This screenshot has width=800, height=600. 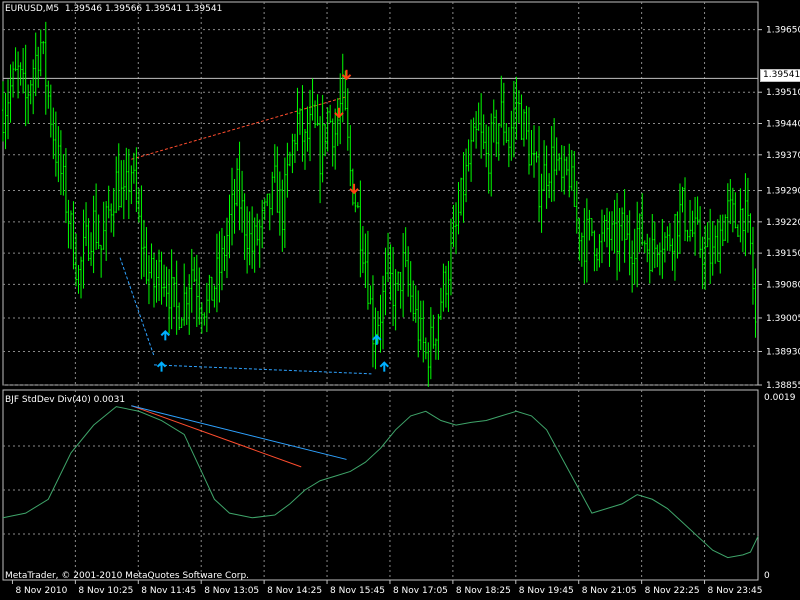 What do you see at coordinates (783, 254) in the screenshot?
I see `y-tick-label: 1.39150` at bounding box center [783, 254].